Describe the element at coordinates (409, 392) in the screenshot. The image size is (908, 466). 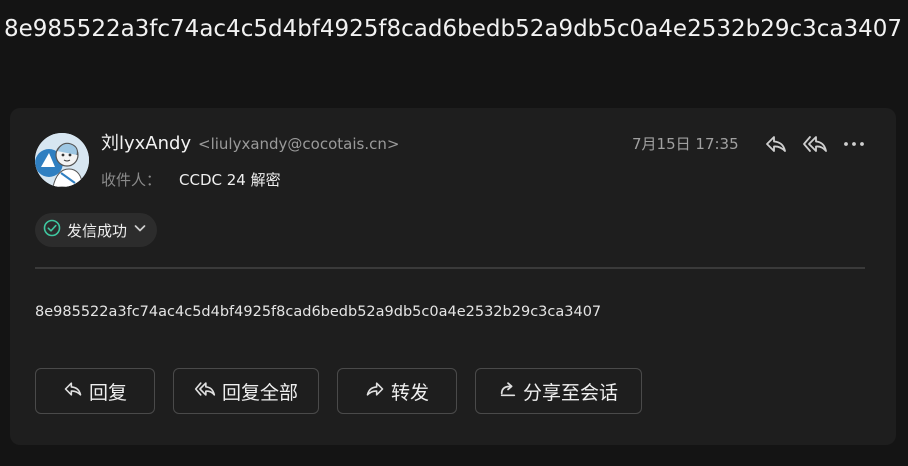
I see `forward-button-label: 转发` at that location.